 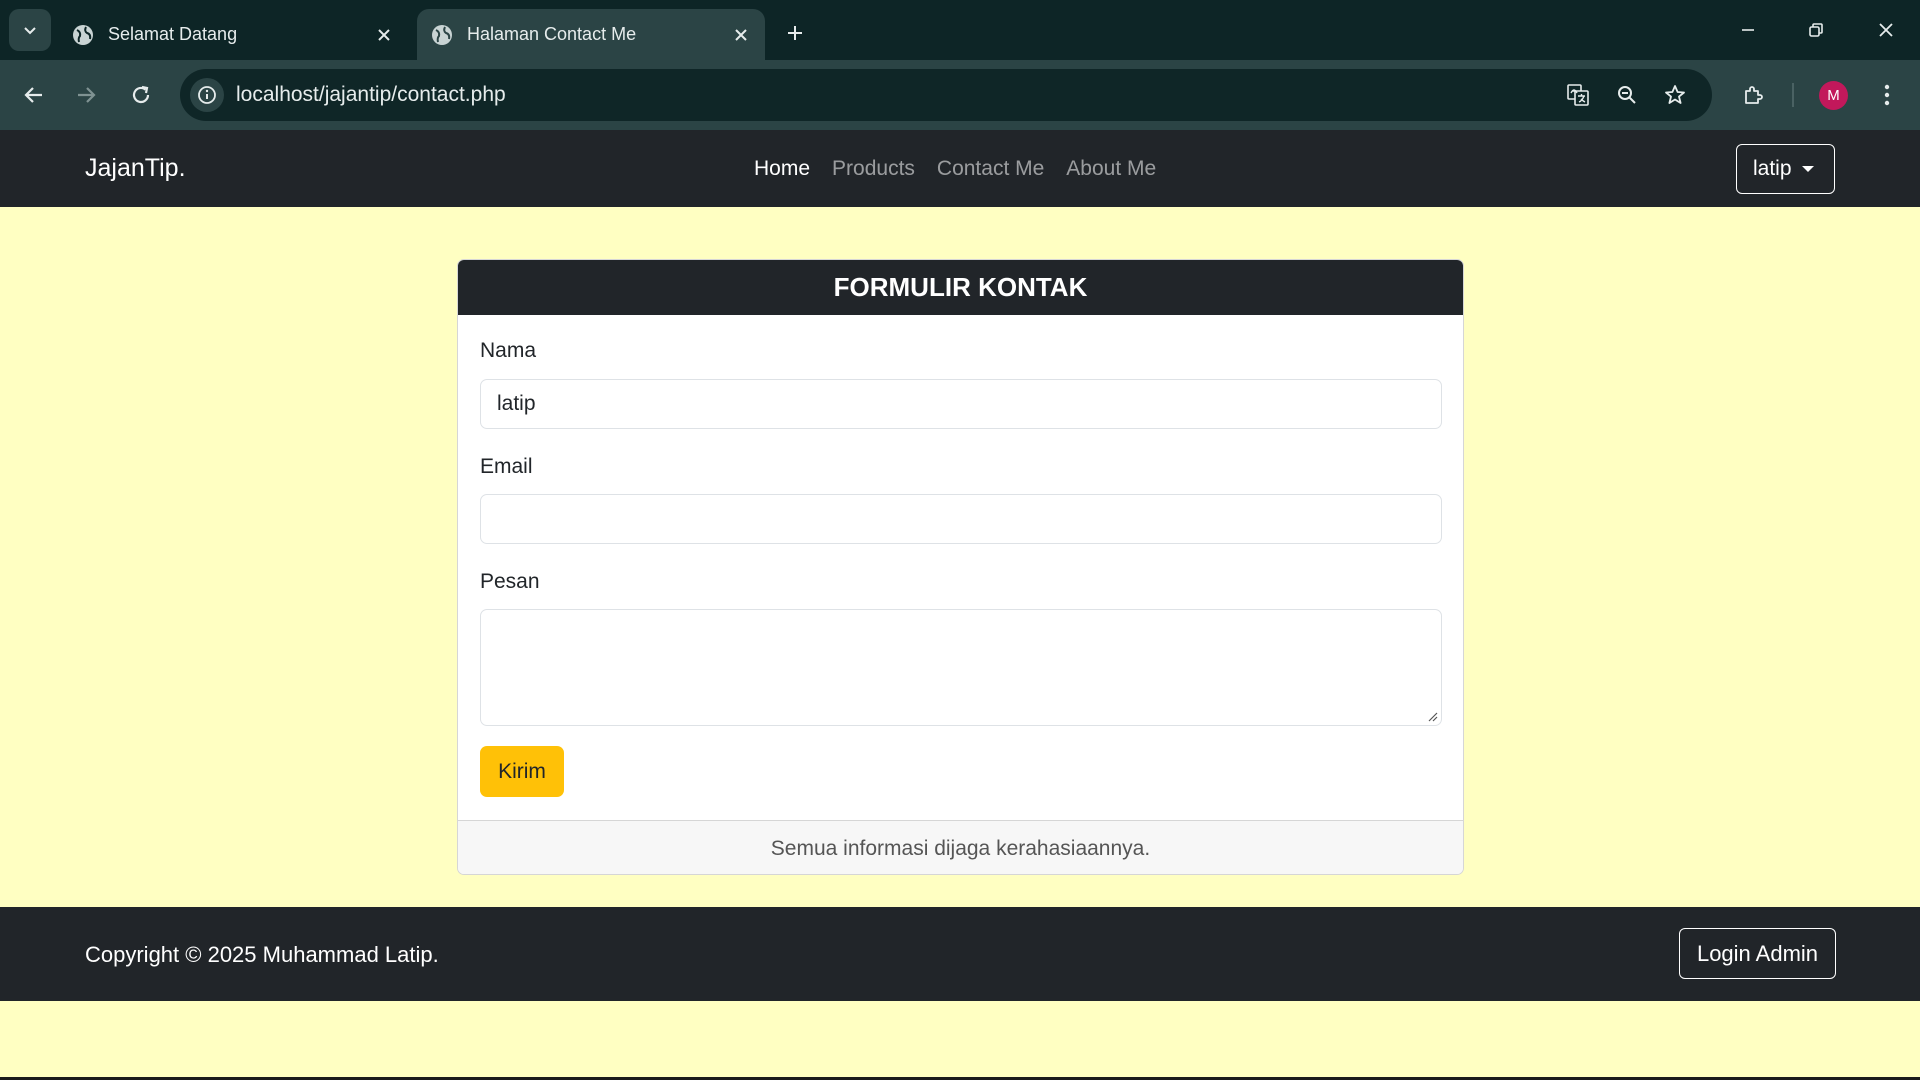 I want to click on caret-down-icon, so click(x=1807, y=169).